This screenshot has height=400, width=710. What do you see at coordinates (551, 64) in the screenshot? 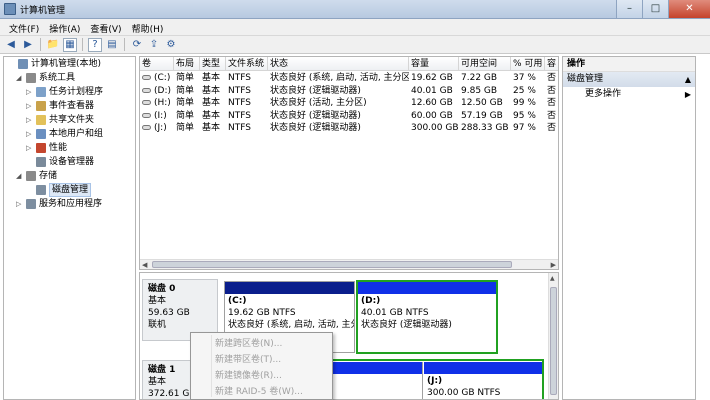
I see `column-header: 容` at bounding box center [551, 64].